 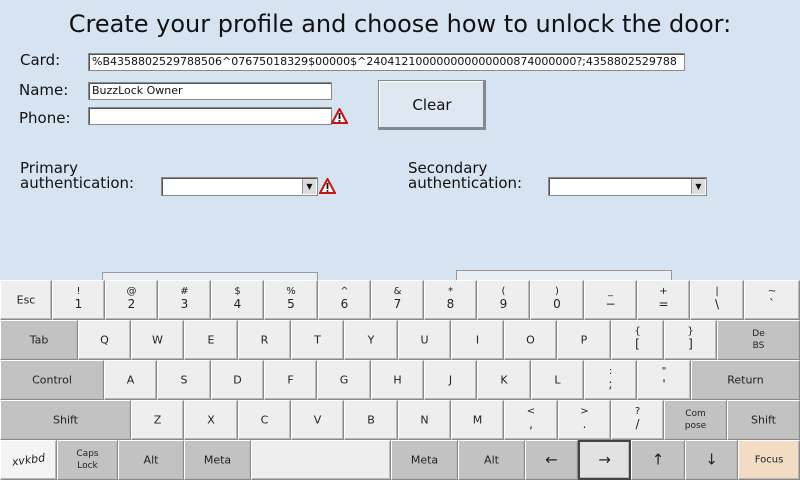 What do you see at coordinates (40, 60) in the screenshot?
I see `card-label: Card:` at bounding box center [40, 60].